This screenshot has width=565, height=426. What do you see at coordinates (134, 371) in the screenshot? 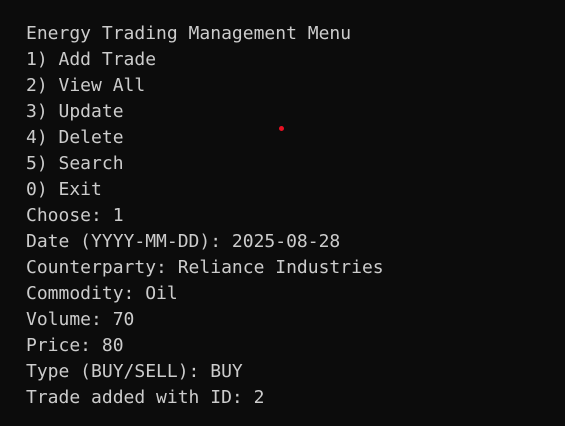
I see `type-prompt: Type (BUY/SELL): BUY` at bounding box center [134, 371].